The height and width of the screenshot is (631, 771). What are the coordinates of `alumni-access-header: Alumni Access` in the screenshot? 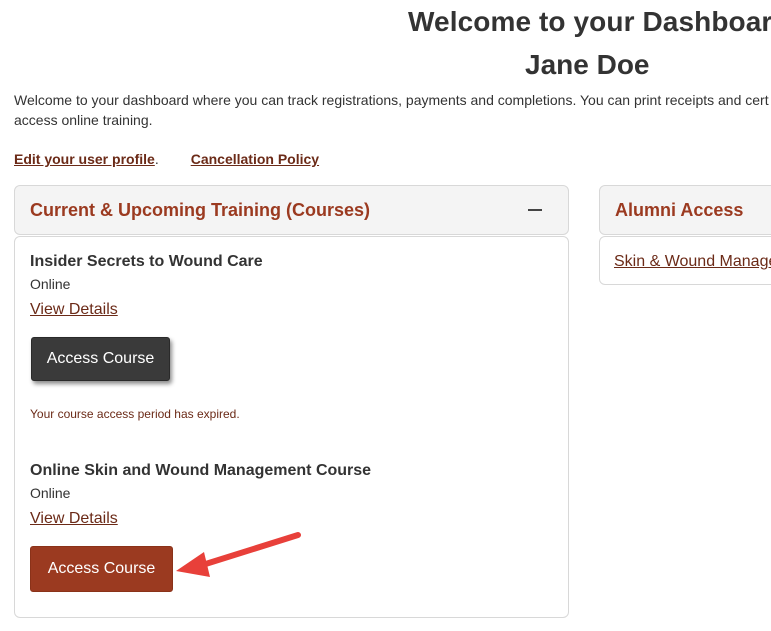 It's located at (685, 210).